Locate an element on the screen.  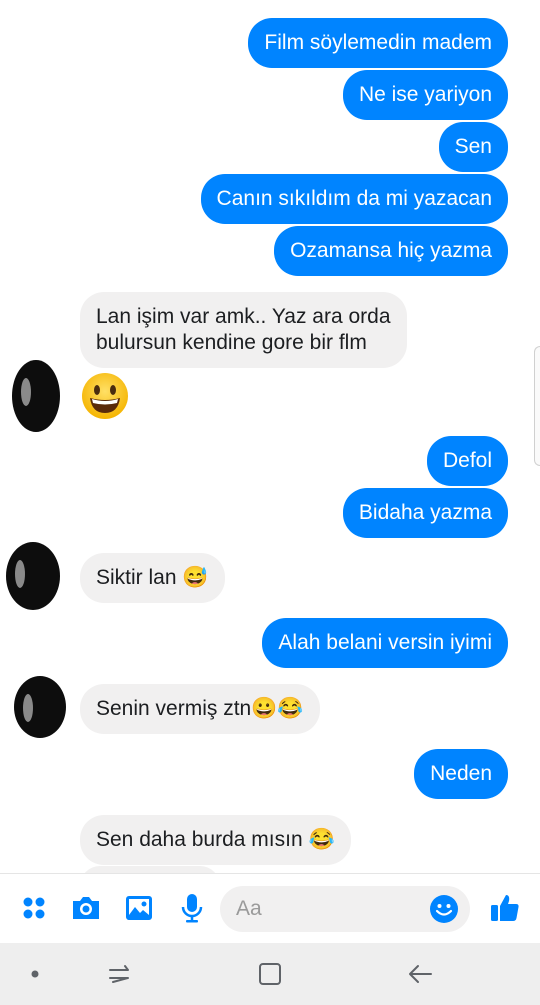
message-composer is located at coordinates (270, 908).